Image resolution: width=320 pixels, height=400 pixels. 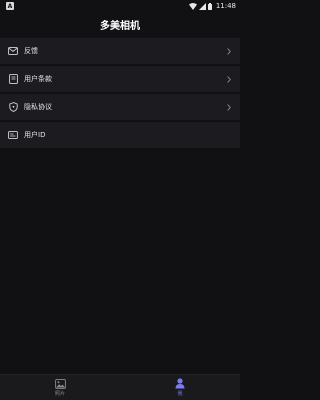 What do you see at coordinates (120, 51) in the screenshot?
I see `menu-item-feedback: 反馈` at bounding box center [120, 51].